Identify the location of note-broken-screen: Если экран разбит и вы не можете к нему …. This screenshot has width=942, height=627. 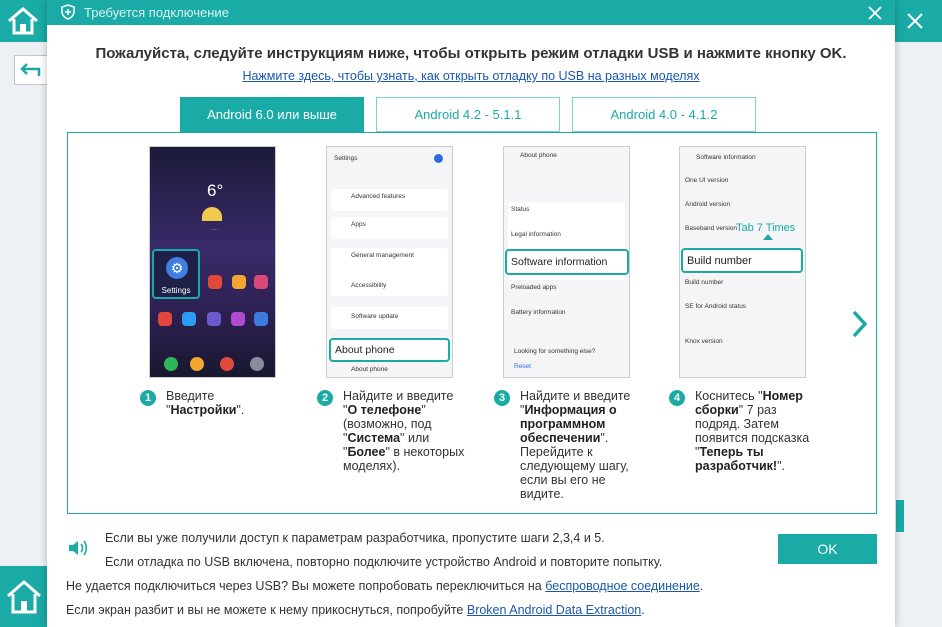
(355, 610).